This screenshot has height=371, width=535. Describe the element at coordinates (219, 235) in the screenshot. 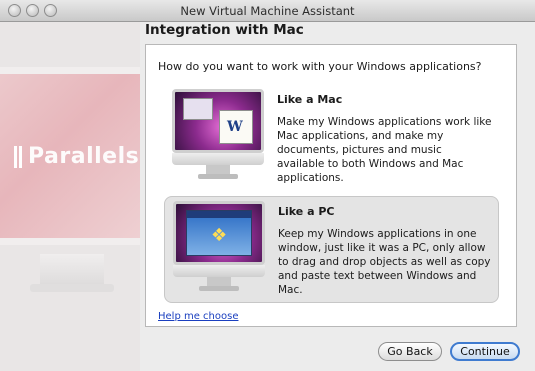

I see `windows-logo-icon: ❖` at that location.